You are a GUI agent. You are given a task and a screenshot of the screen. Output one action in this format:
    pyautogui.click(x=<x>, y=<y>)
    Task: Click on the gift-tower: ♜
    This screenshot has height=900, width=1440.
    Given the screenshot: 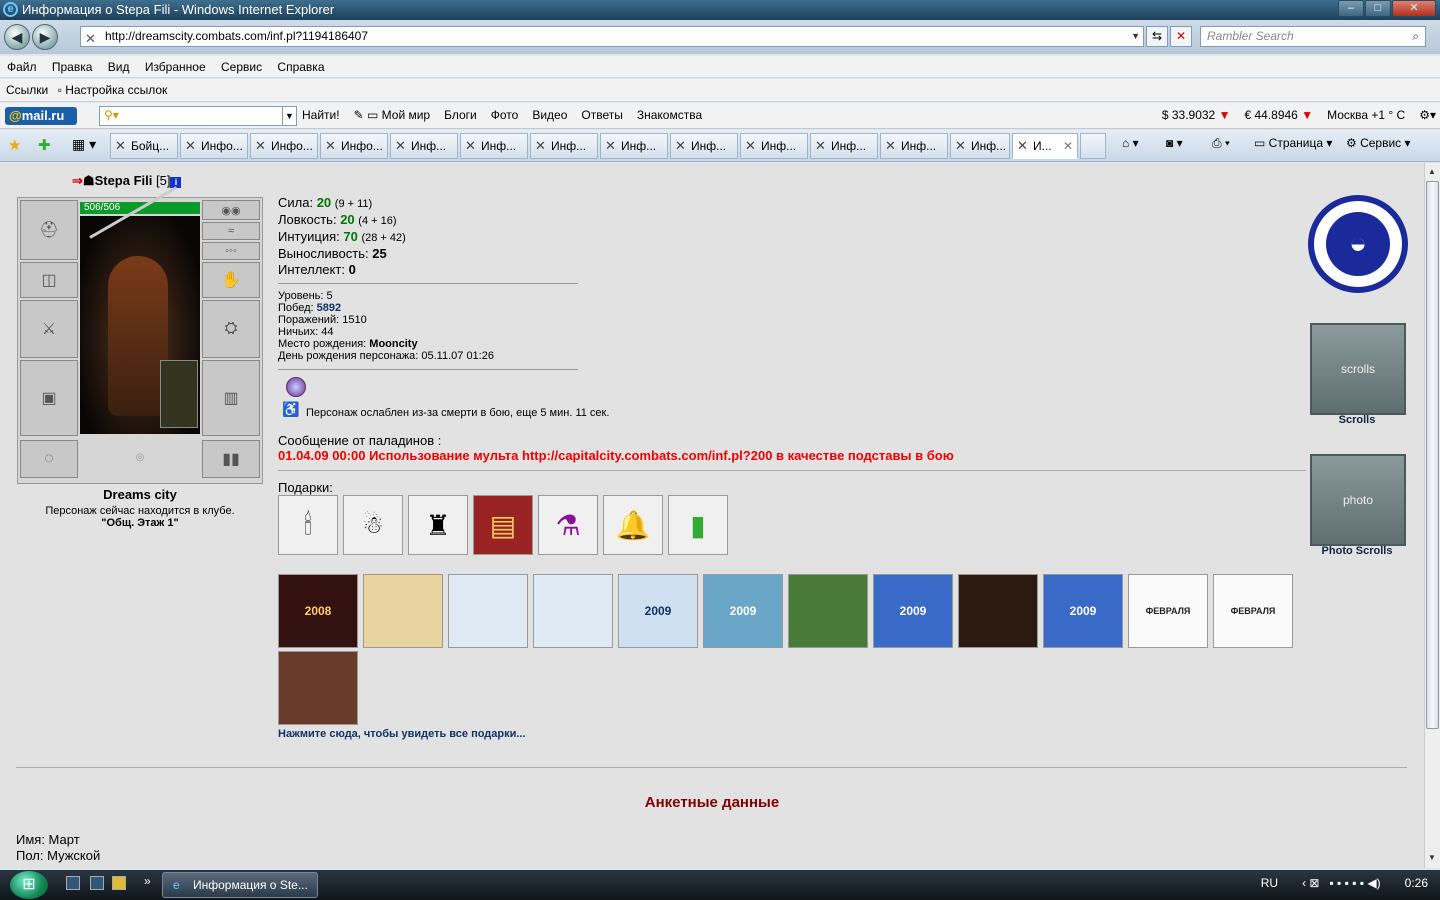 What is the action you would take?
    pyautogui.click(x=438, y=525)
    